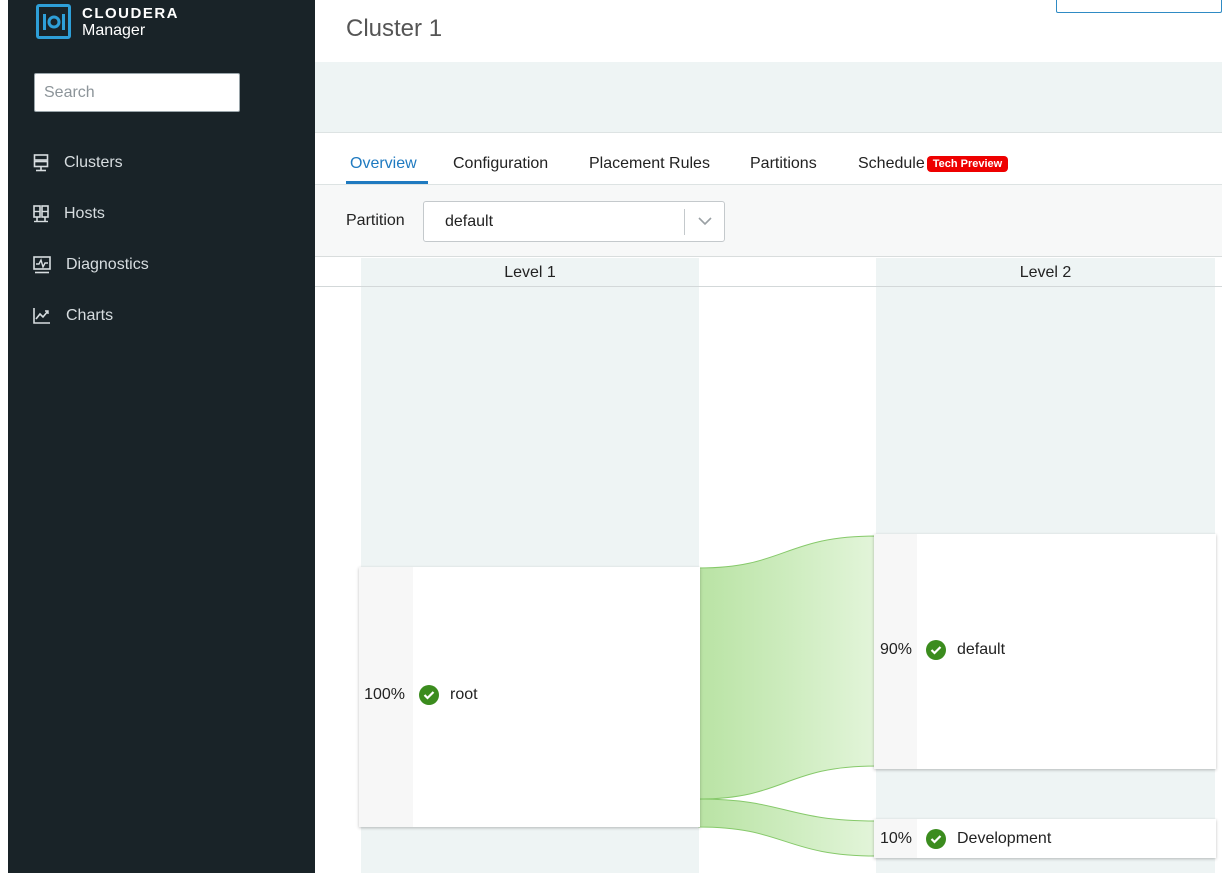  Describe the element at coordinates (387, 182) in the screenshot. I see `active-tab-indicator` at that location.